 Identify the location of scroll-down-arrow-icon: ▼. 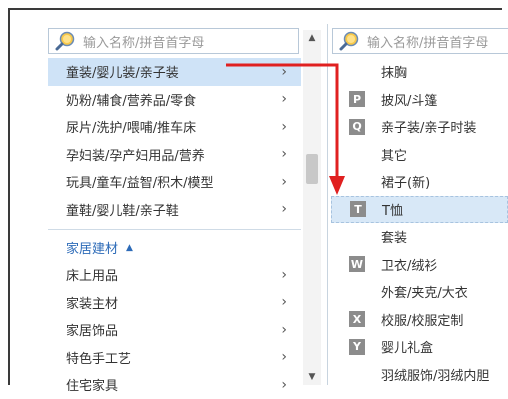
(312, 377).